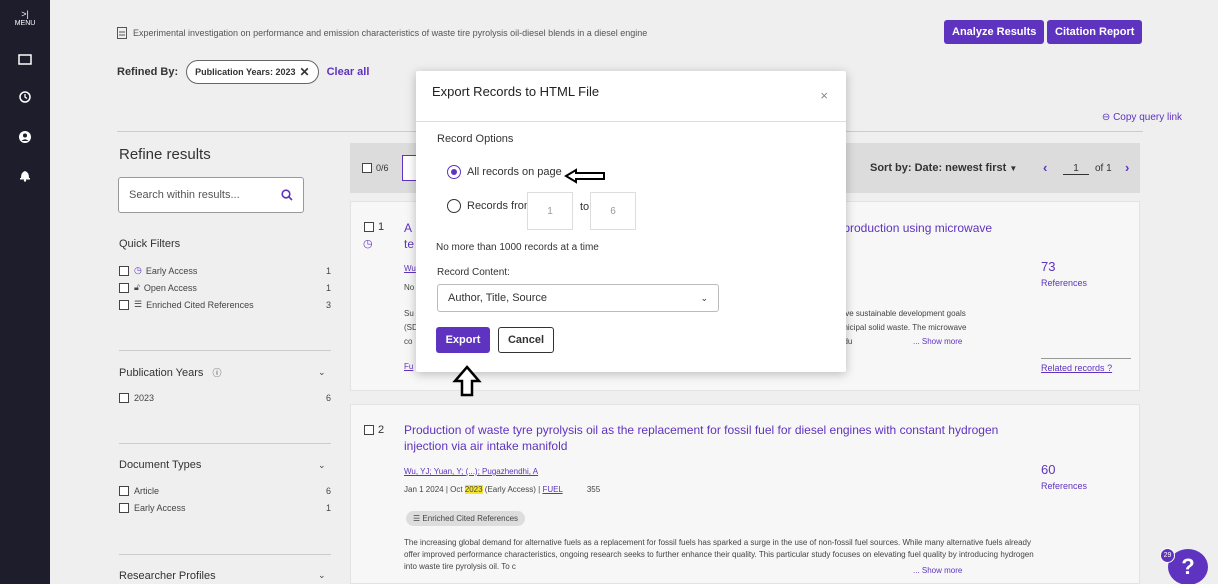 This screenshot has width=1218, height=584. I want to click on filter-year-2023: 2023 6, so click(225, 398).